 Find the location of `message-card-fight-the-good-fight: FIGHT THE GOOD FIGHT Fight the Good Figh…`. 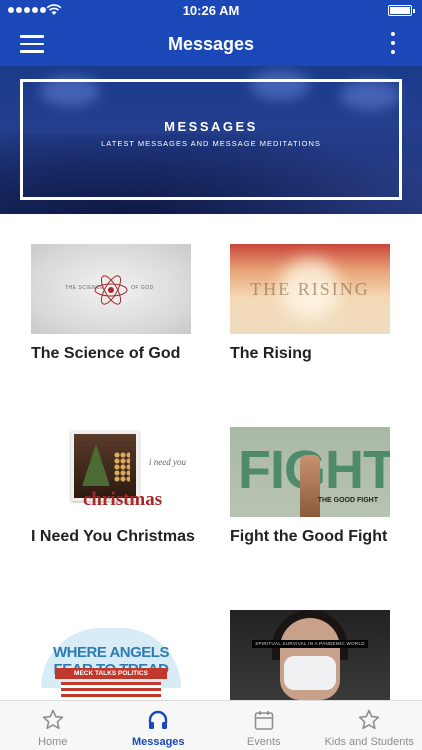

message-card-fight-the-good-fight: FIGHT THE GOOD FIGHT Fight the Good Figh… is located at coordinates (310, 486).